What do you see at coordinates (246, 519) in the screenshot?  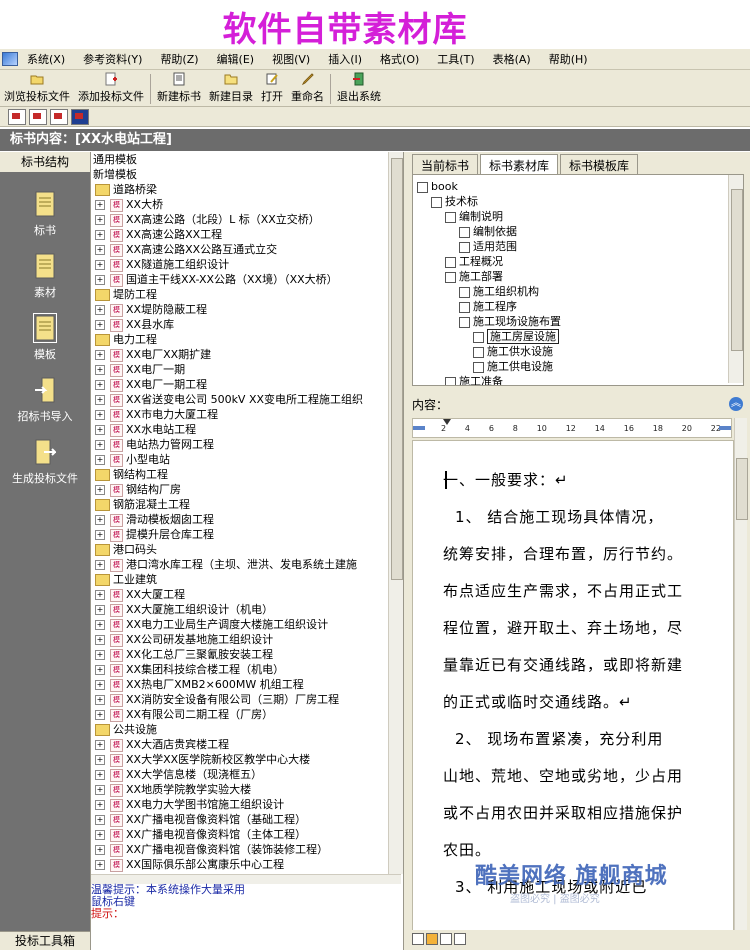 I see `tree-item: + 模滑动模板烟囱工程` at bounding box center [246, 519].